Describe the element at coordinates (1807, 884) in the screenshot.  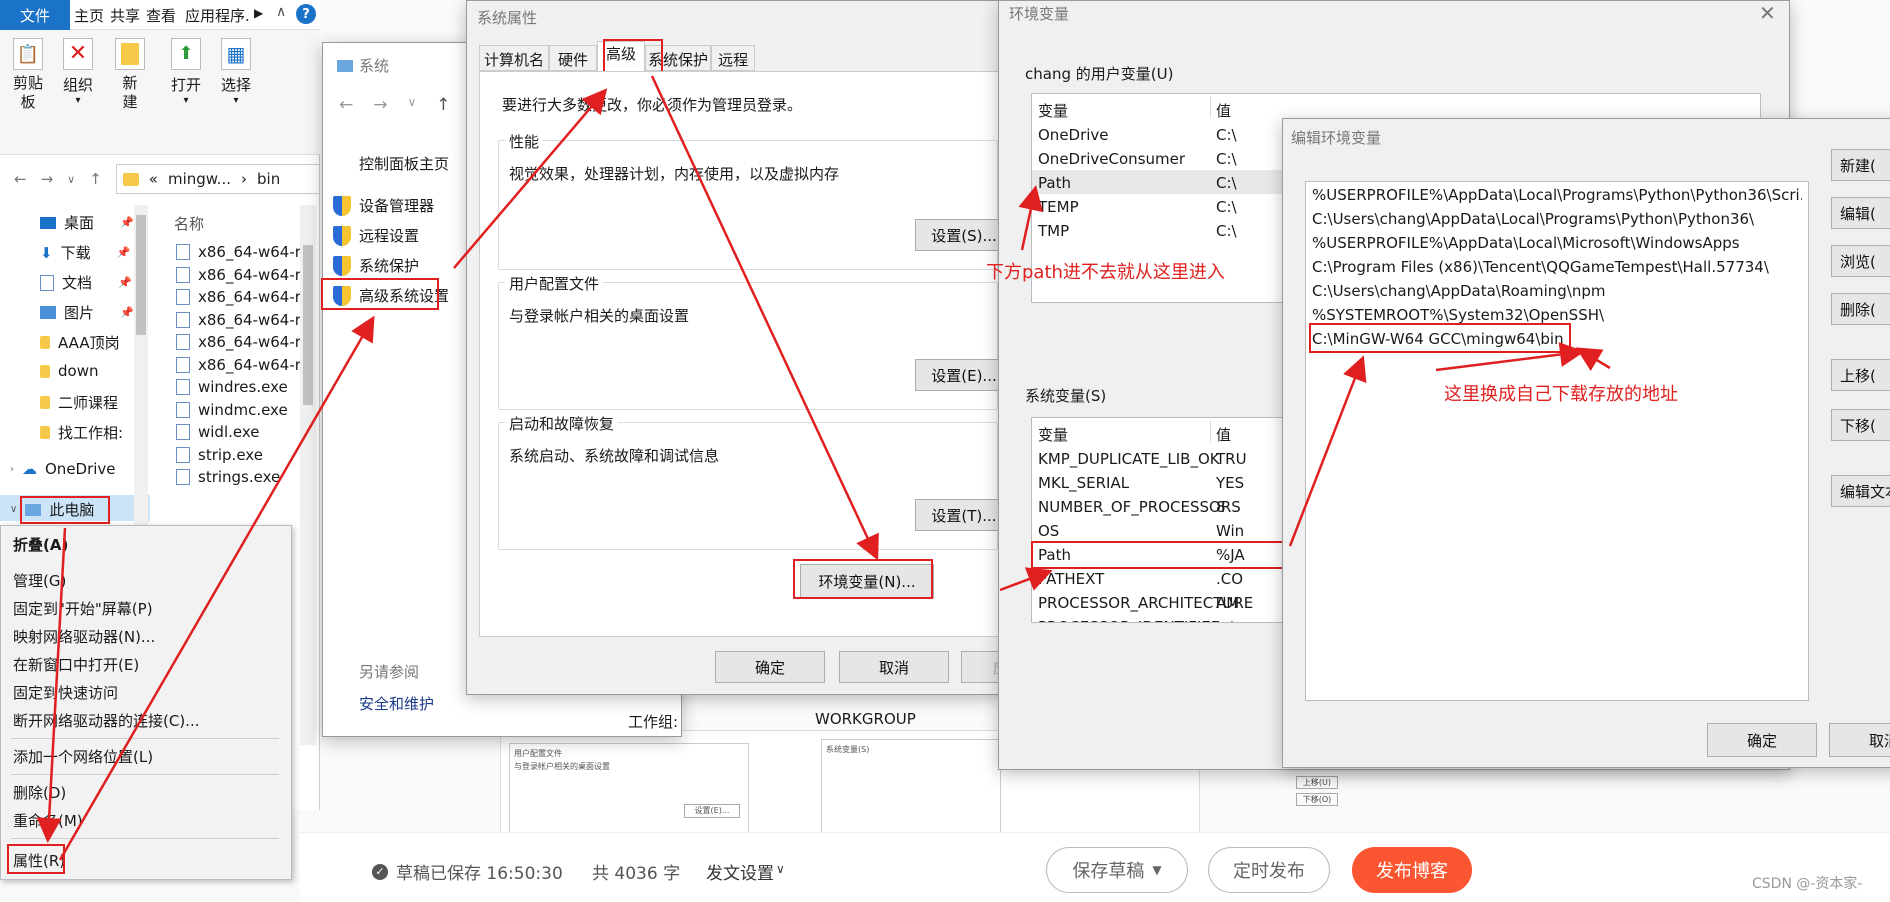
I see `csdn-watermark: CSDN @-资本家-` at that location.